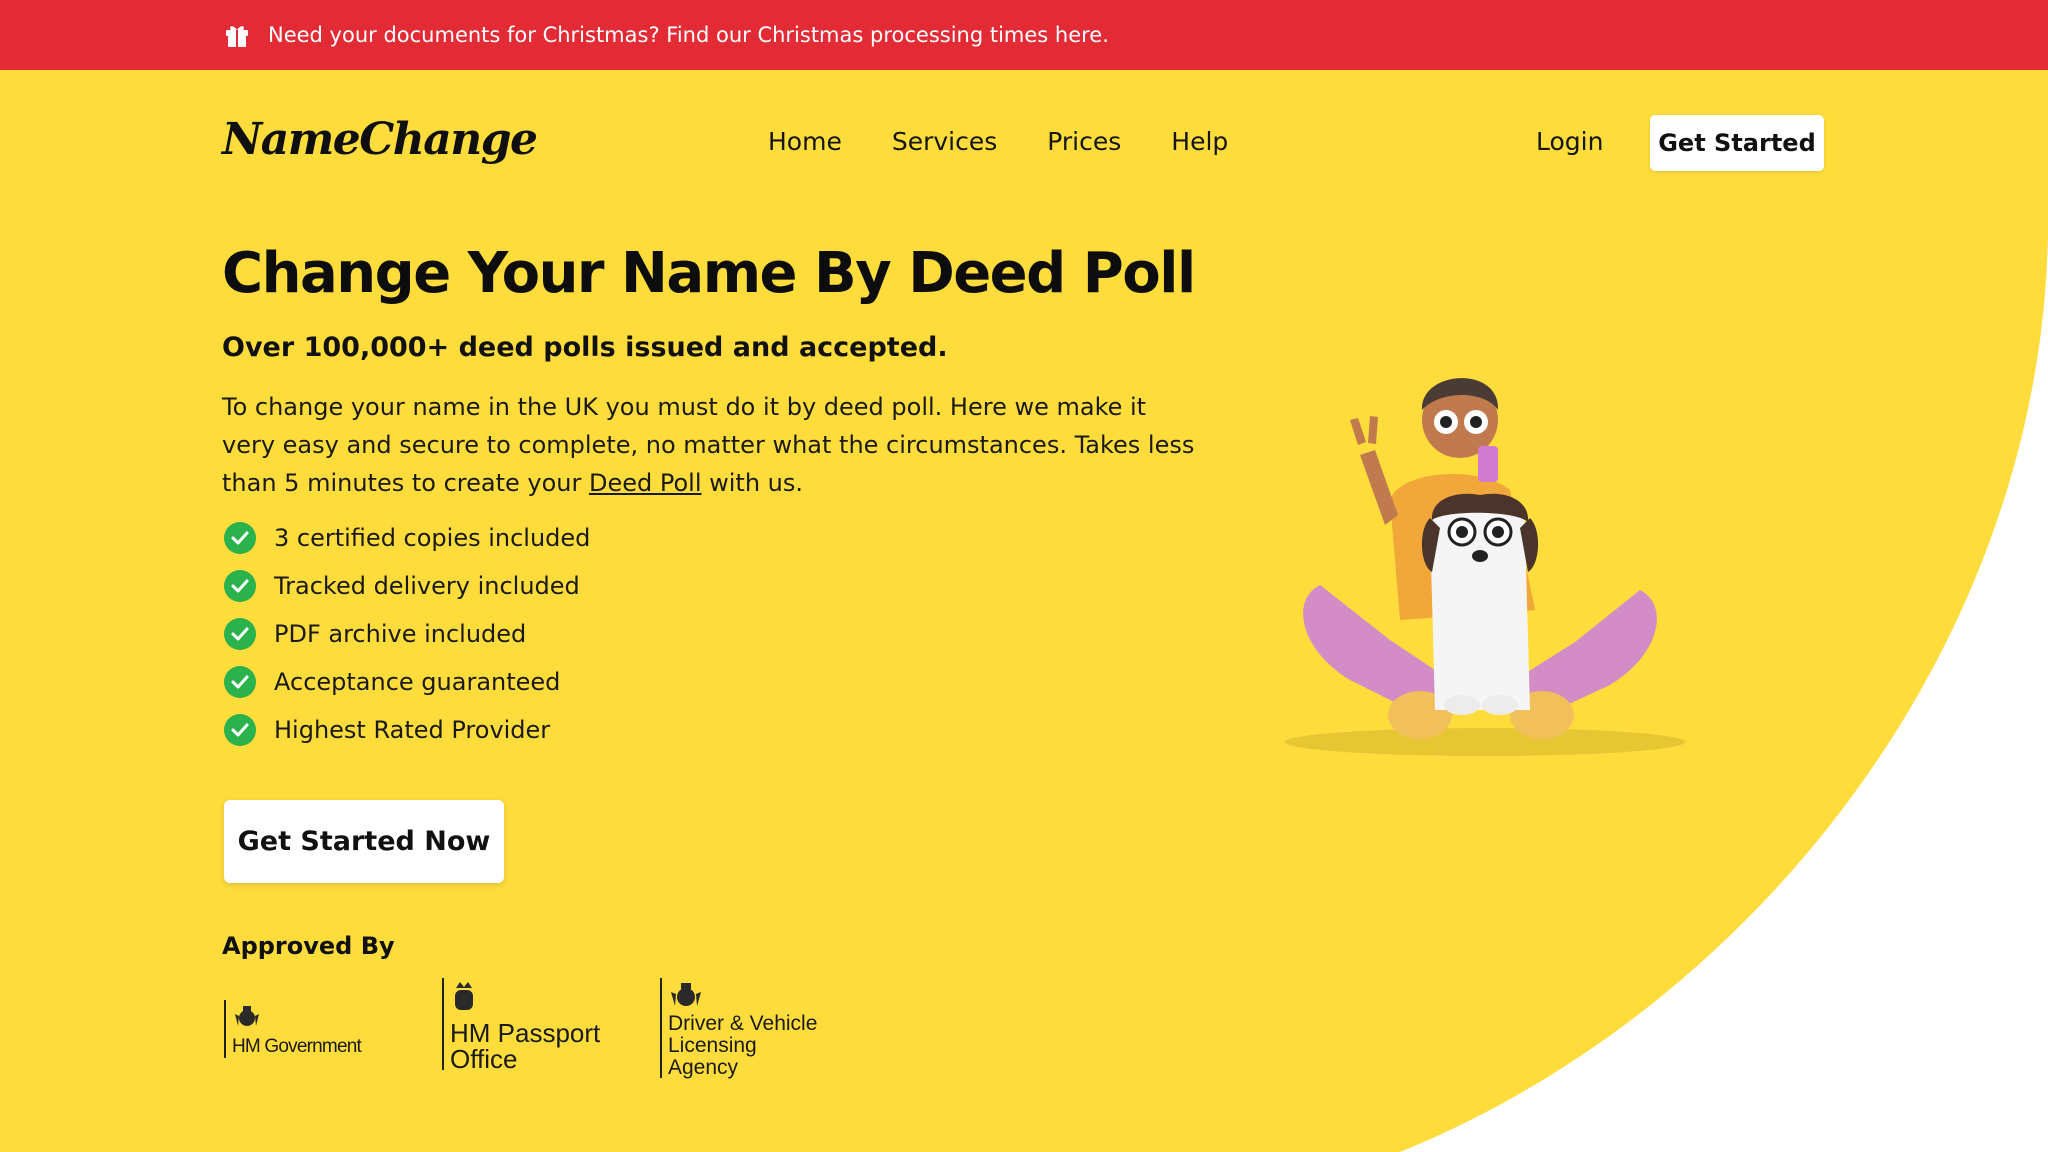 This screenshot has height=1152, width=2048. I want to click on get-started-button: Get Started, so click(1737, 143).